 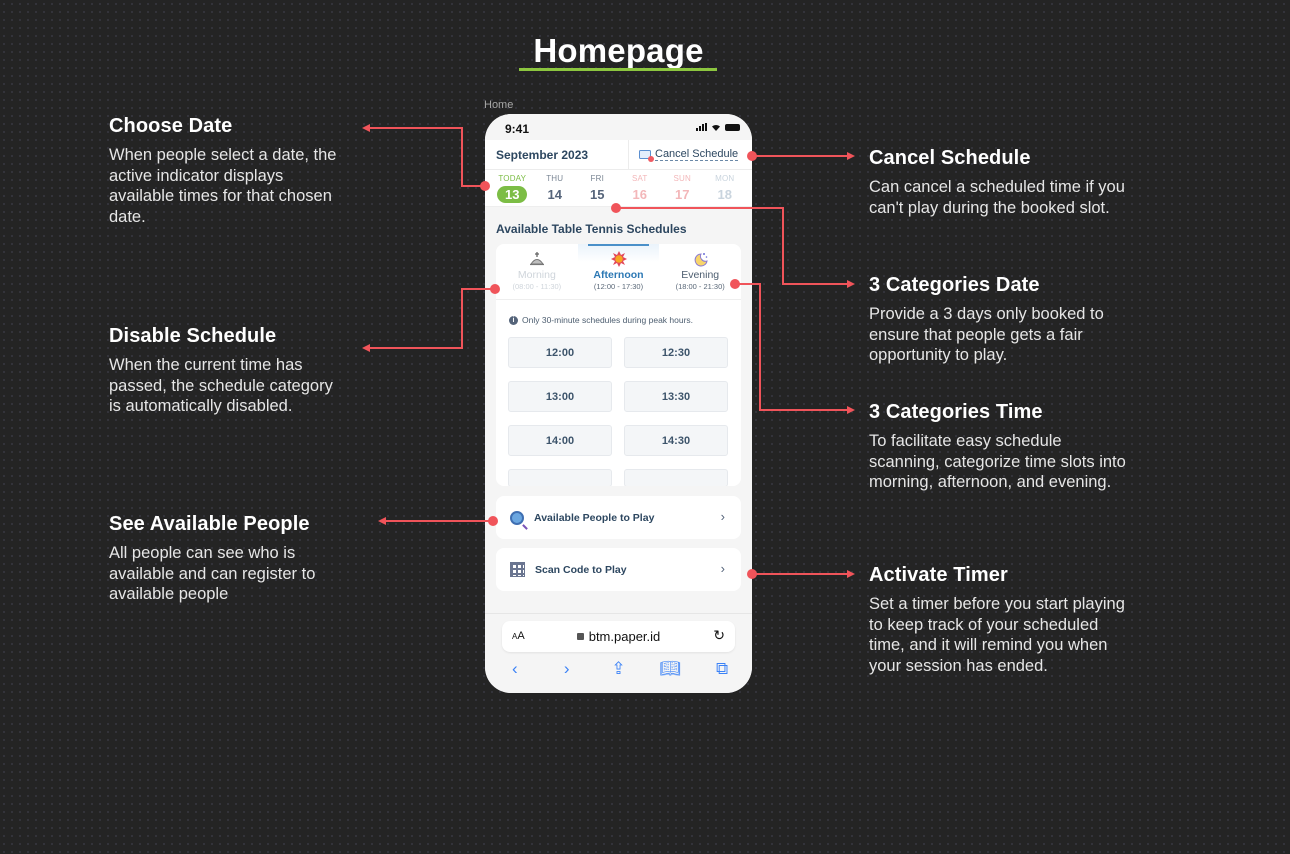 What do you see at coordinates (554, 194) in the screenshot?
I see `day-number: 14` at bounding box center [554, 194].